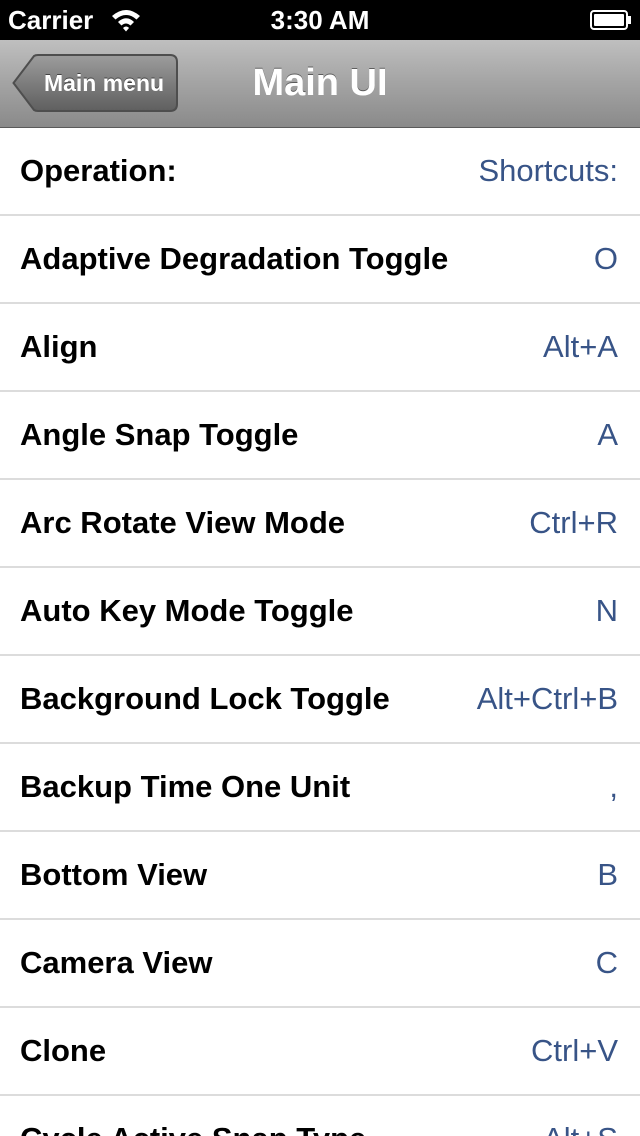 The height and width of the screenshot is (1136, 640). I want to click on row-shortcut: Ctrl+R, so click(573, 522).